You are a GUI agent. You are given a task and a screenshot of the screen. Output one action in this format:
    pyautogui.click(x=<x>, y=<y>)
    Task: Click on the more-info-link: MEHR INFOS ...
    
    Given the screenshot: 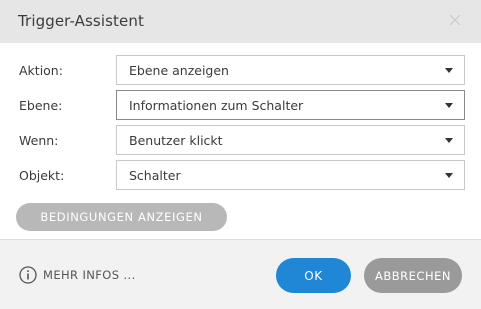 What is the action you would take?
    pyautogui.click(x=77, y=275)
    